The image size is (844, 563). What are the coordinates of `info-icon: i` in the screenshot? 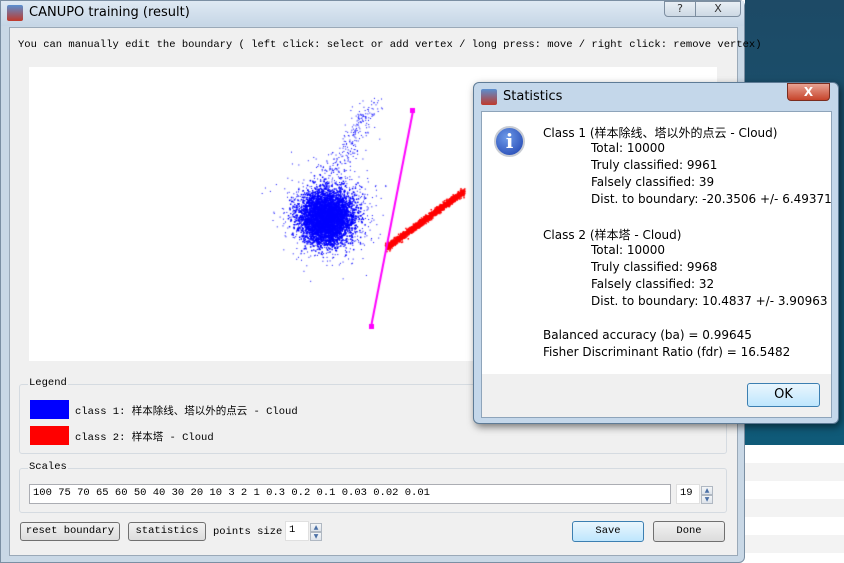 It's located at (509, 141).